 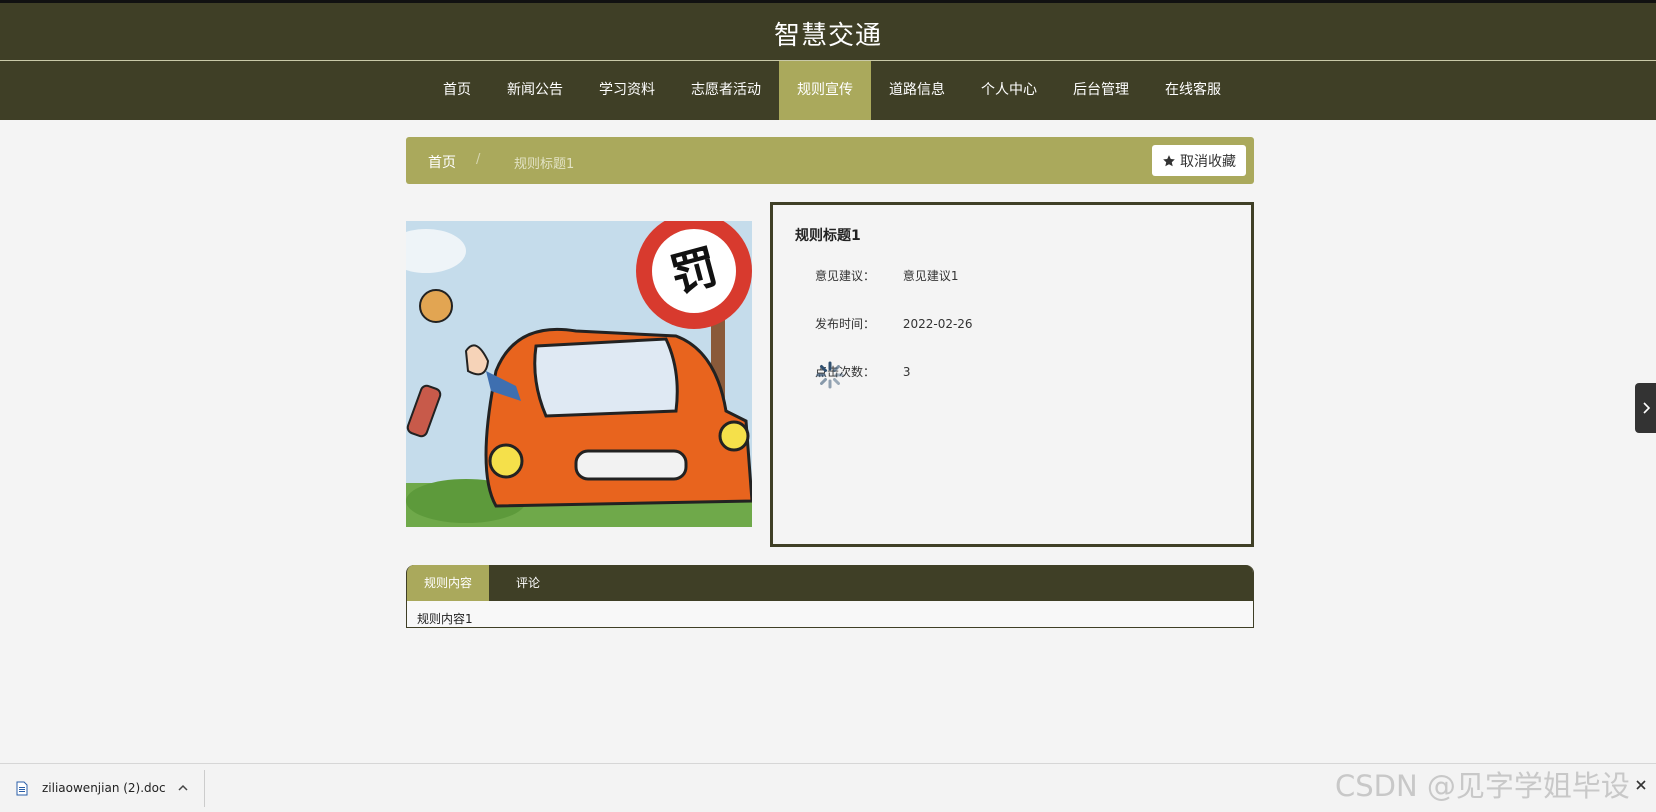 What do you see at coordinates (104, 788) in the screenshot?
I see `download-file-name: ziliaowenjian (2).doc` at bounding box center [104, 788].